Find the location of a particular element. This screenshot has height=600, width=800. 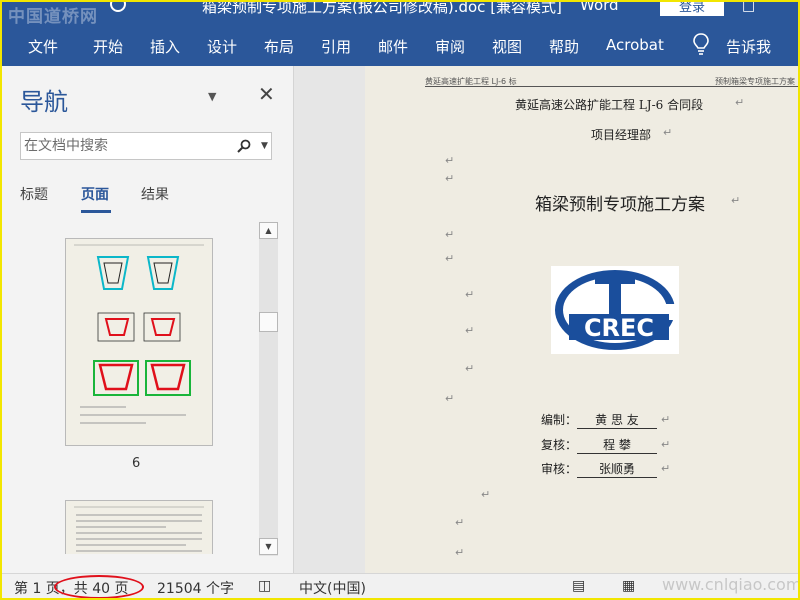

header-rule is located at coordinates (611, 86).